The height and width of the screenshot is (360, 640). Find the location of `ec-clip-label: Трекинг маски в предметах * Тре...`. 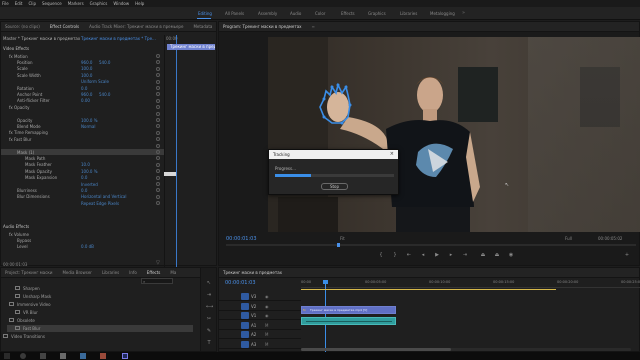

ec-clip-label: Трекинг маски в предметах * Тре... is located at coordinates (118, 38).